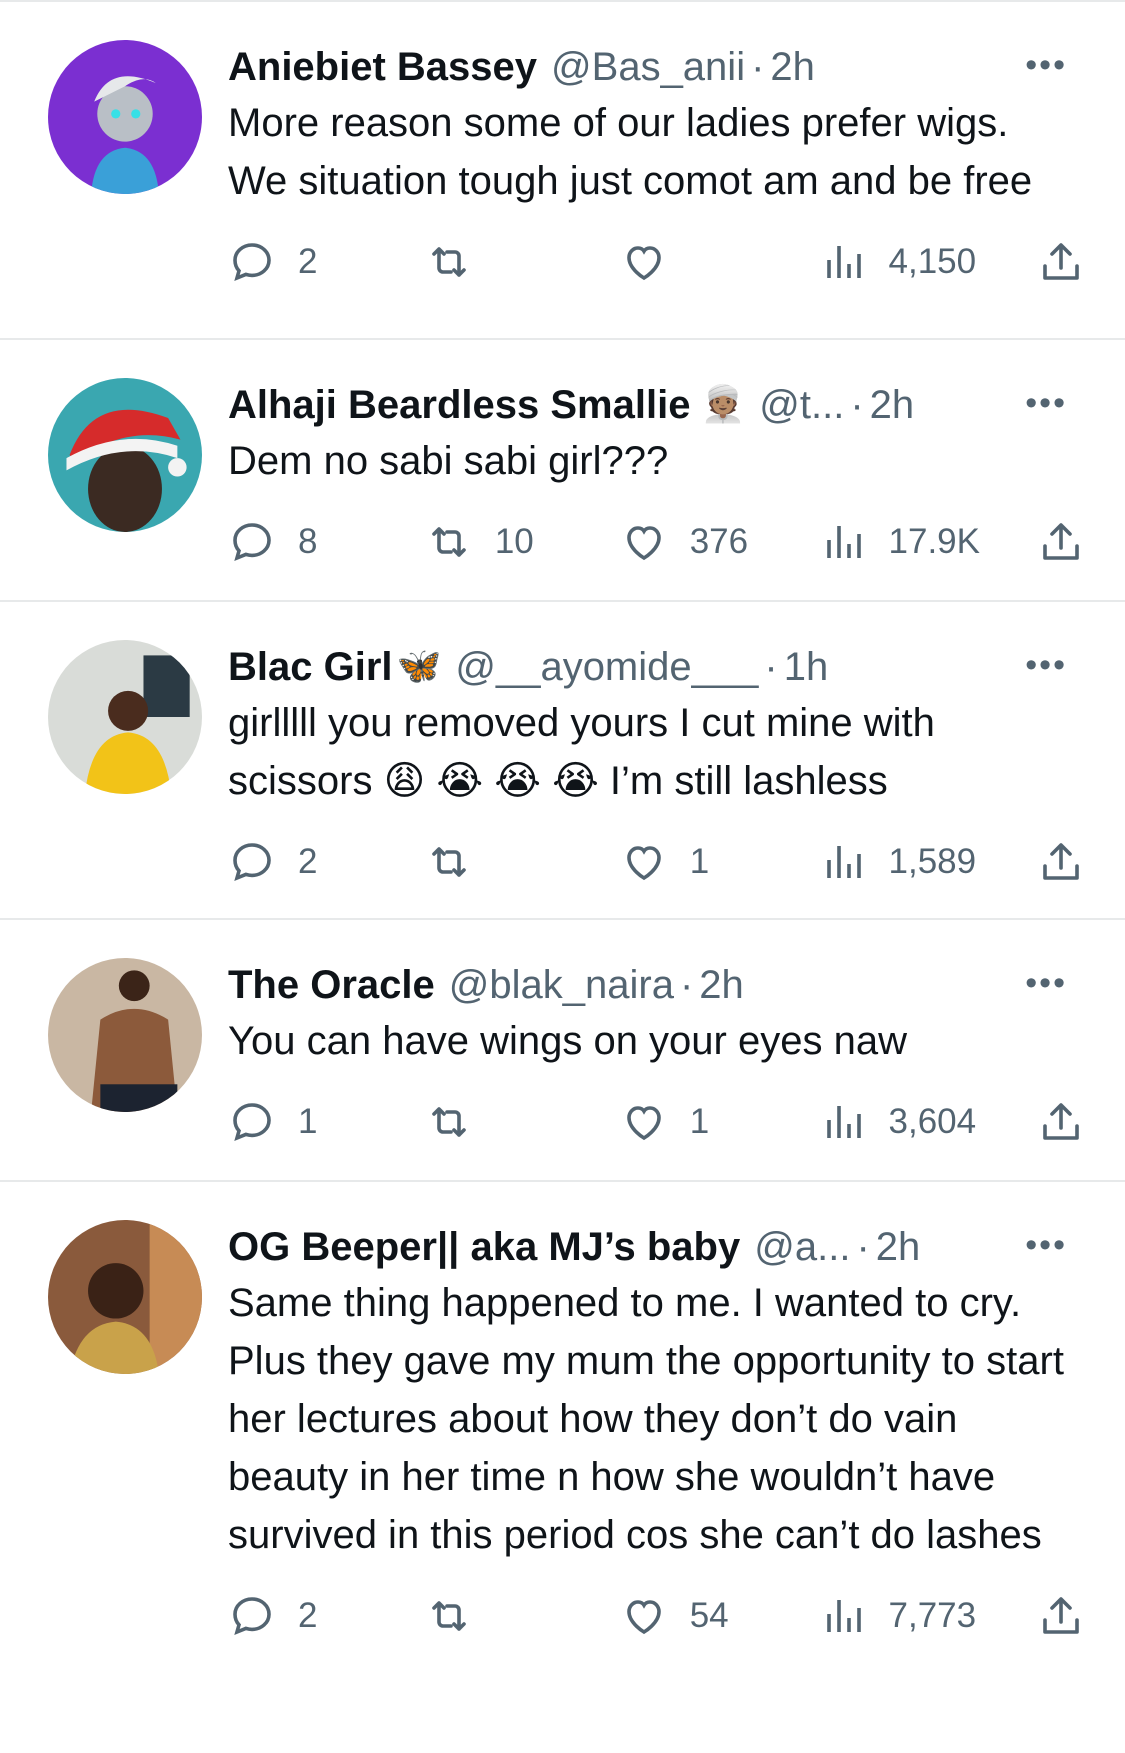  I want to click on tweet-header: Alhaji Beardless Smallie 👳🏽 @t... · 2h, so click(656, 405).